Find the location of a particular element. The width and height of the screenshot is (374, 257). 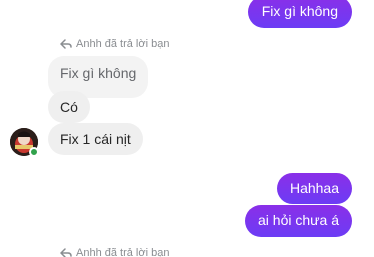

outgoing-message-bubble: ai hỏi chưa á is located at coordinates (298, 221).